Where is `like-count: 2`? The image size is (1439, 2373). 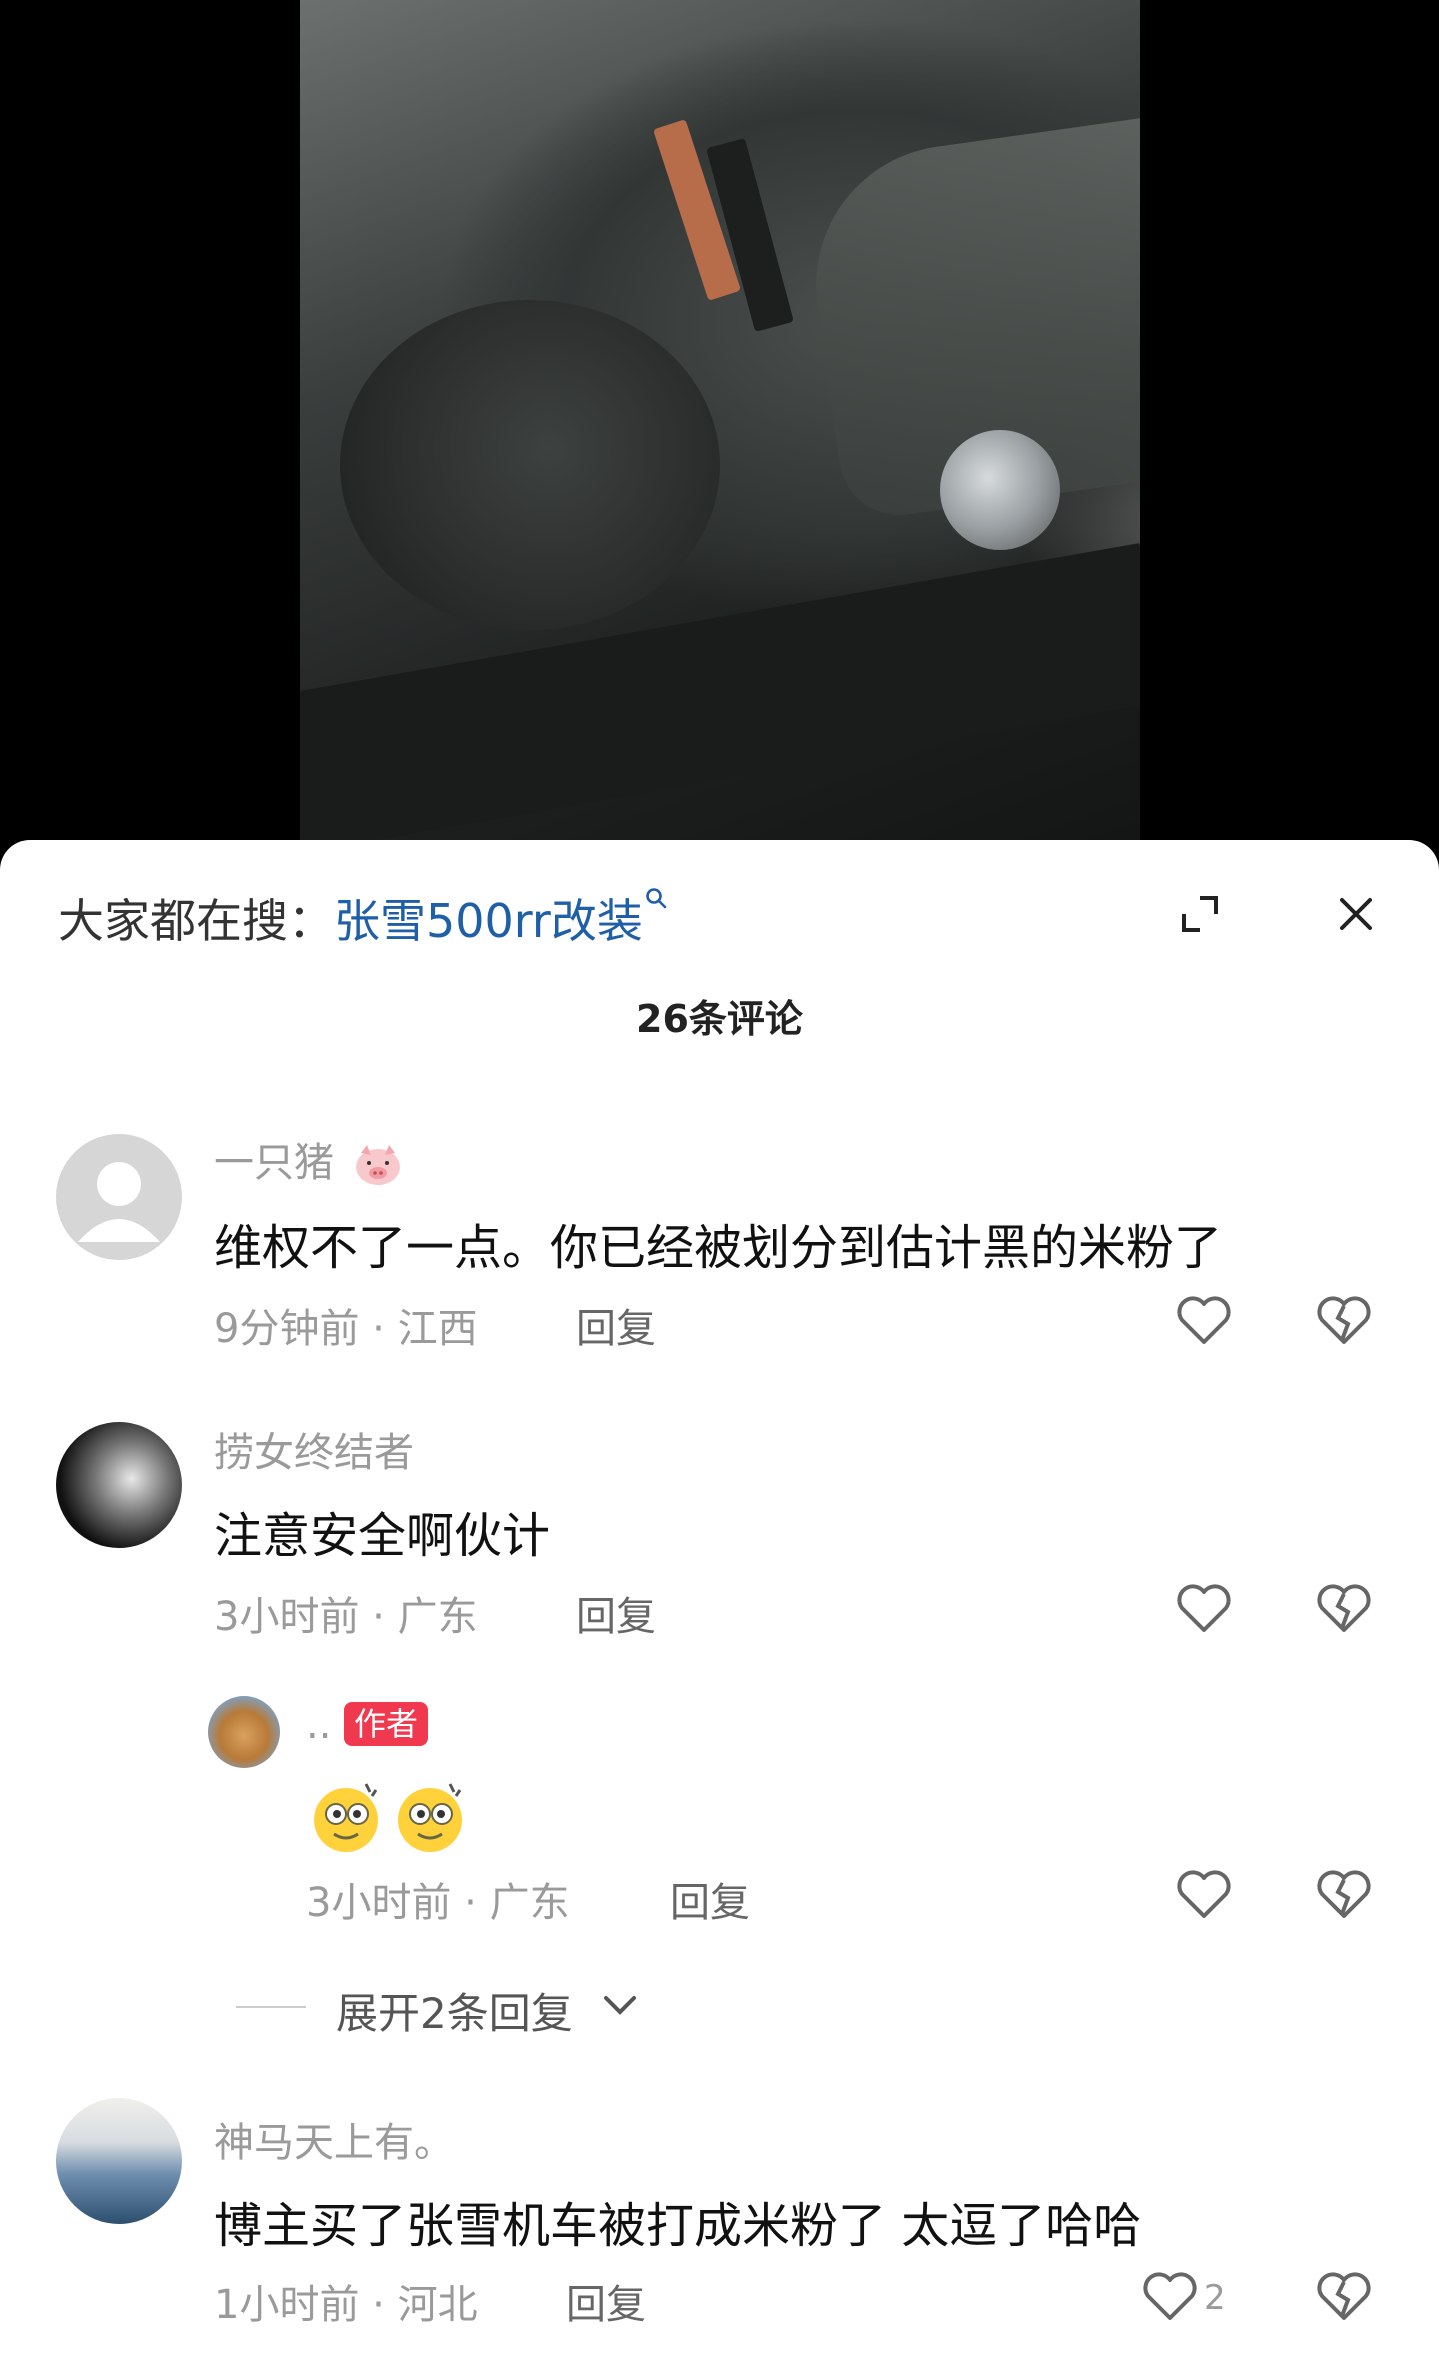 like-count: 2 is located at coordinates (1215, 2298).